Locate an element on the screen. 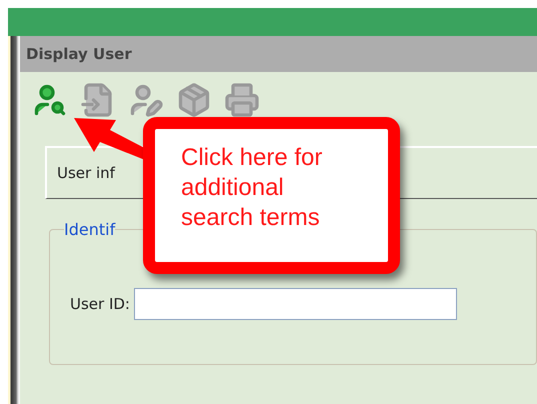  toolbar-button is located at coordinates (50, 100).